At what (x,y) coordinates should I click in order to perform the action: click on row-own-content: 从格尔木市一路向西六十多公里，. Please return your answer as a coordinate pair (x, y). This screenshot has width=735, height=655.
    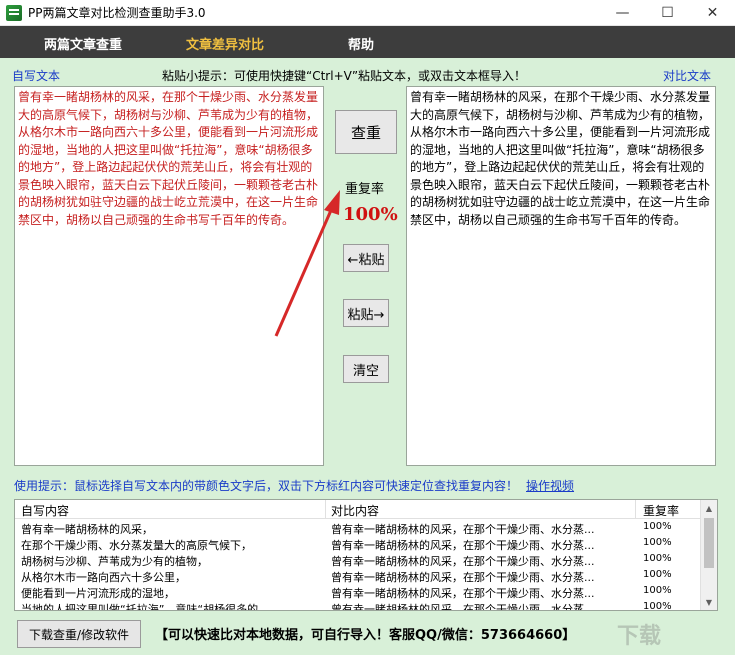
    Looking at the image, I should click on (103, 577).